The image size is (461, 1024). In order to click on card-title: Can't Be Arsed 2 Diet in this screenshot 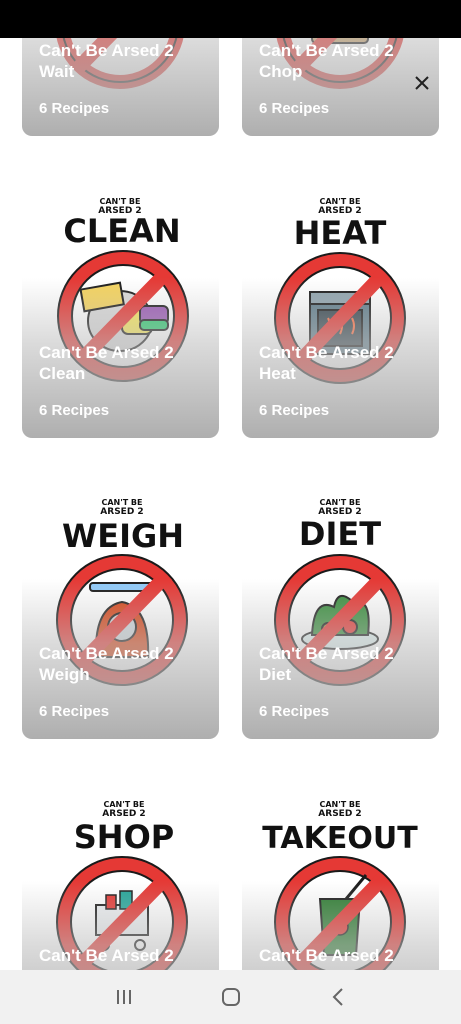, I will do `click(326, 664)`.